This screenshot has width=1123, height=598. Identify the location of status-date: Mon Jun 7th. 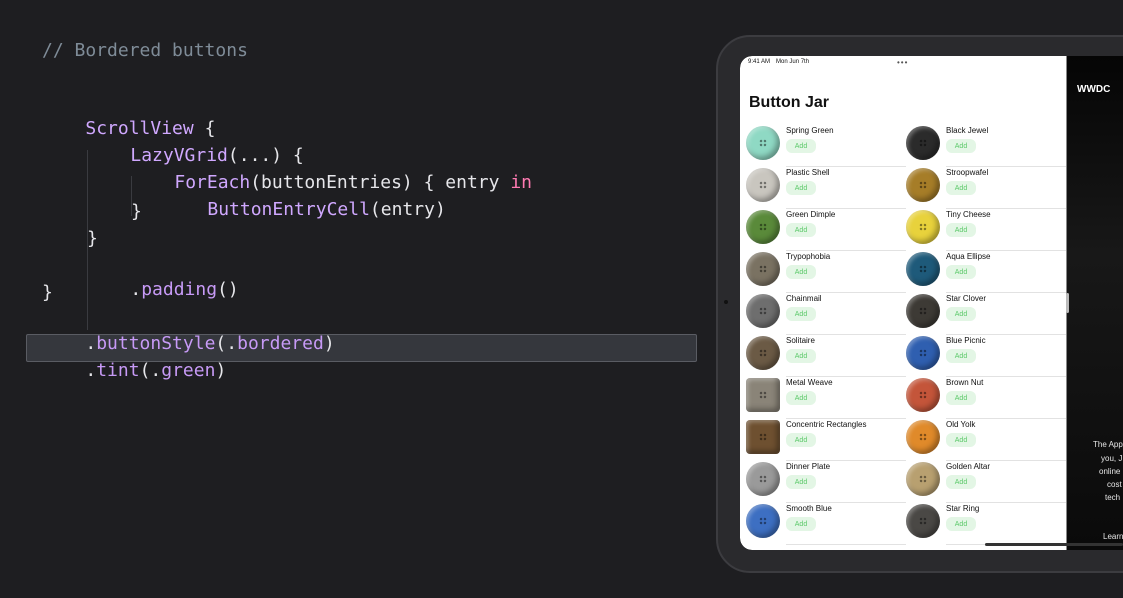
(793, 62).